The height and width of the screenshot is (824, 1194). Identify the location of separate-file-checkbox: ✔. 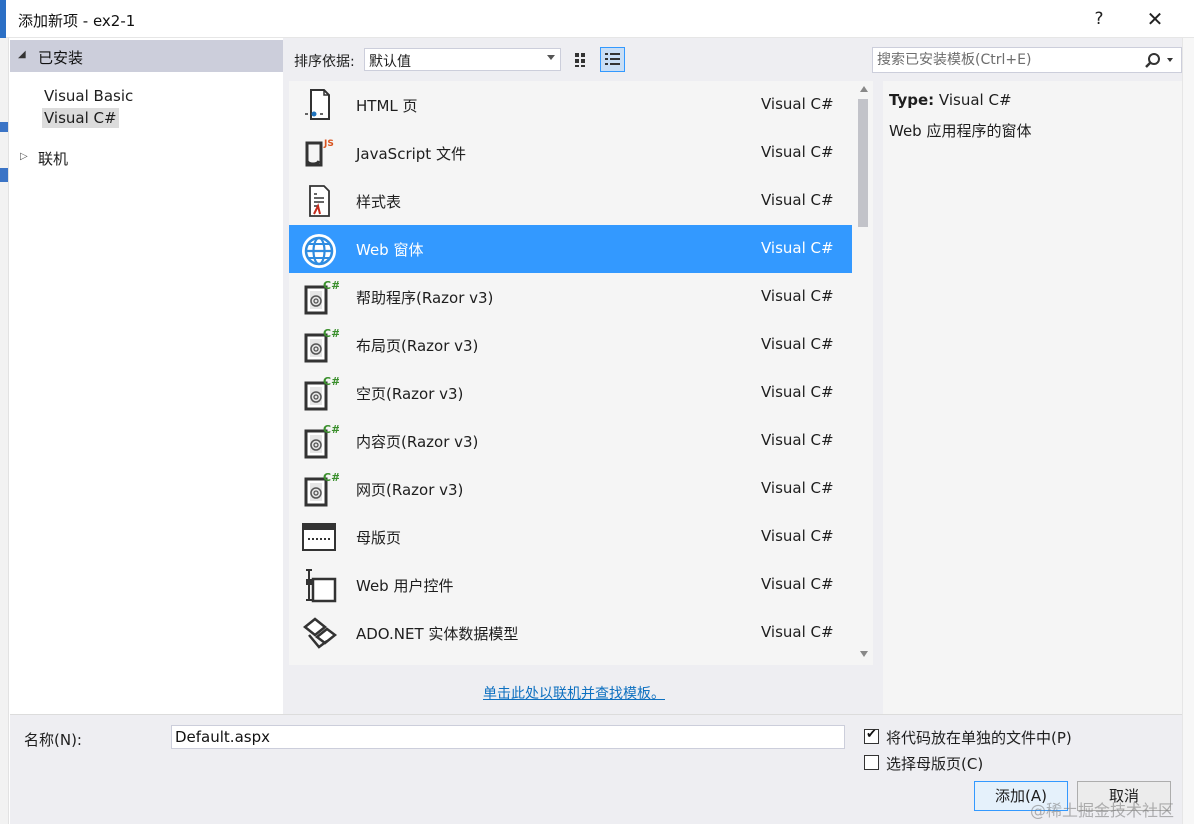
(871, 735).